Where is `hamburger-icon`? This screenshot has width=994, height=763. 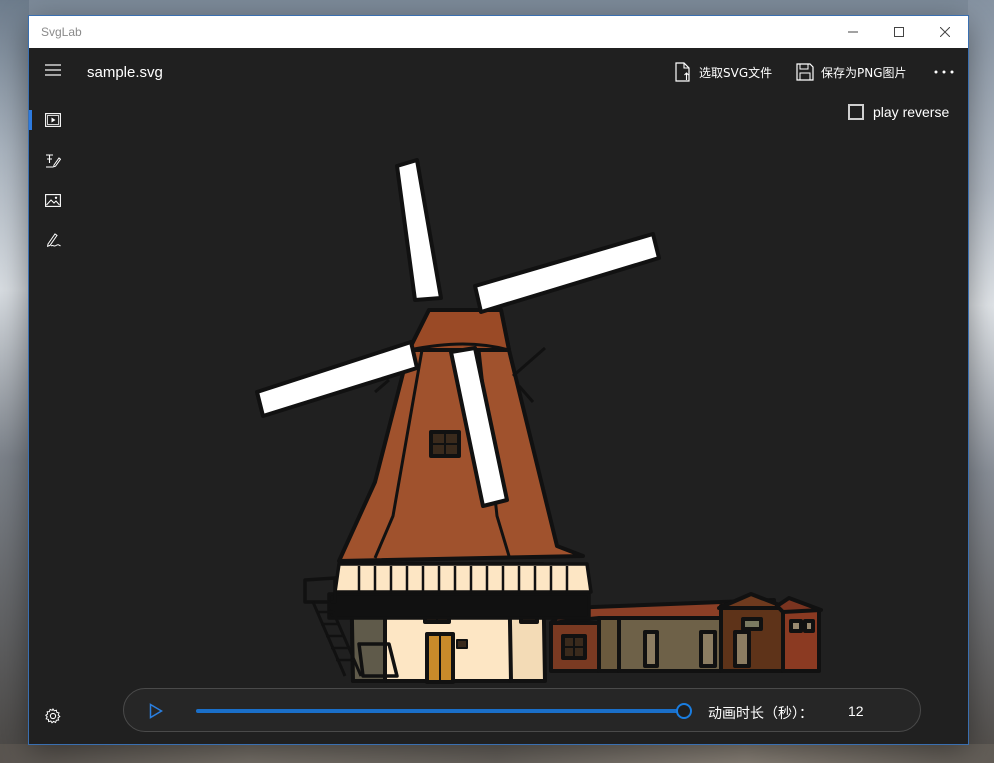
hamburger-icon is located at coordinates (53, 70).